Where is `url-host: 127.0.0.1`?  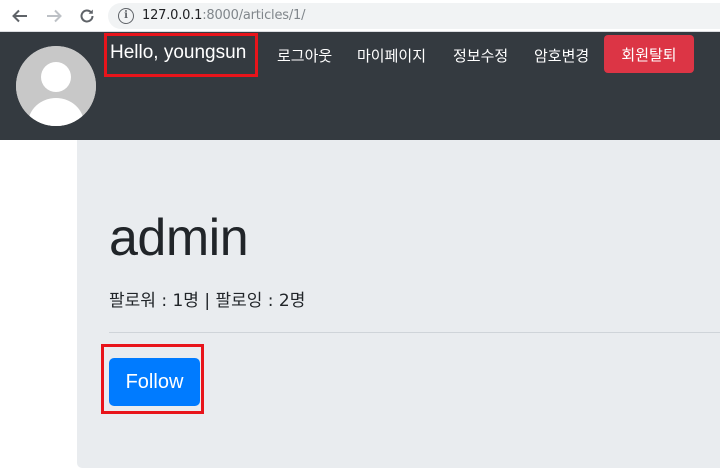
url-host: 127.0.0.1 is located at coordinates (172, 15).